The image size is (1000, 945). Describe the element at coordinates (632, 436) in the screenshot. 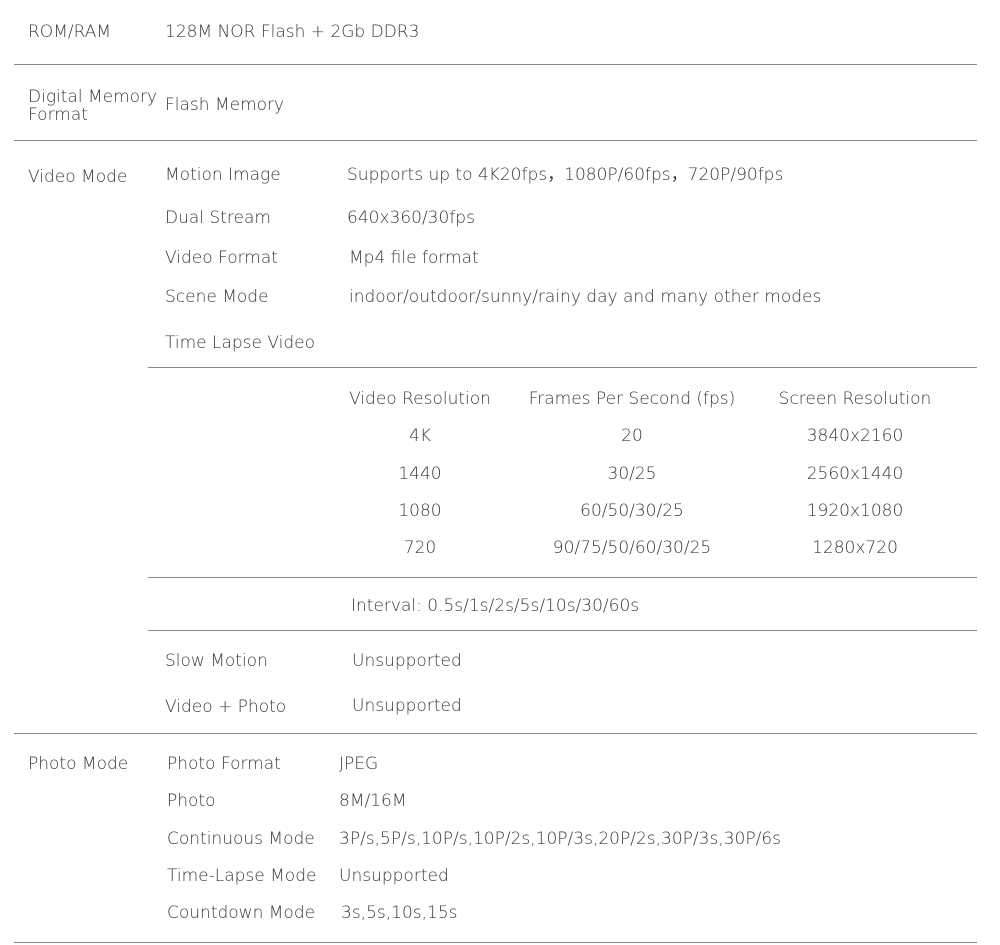

I see `table-cell: 20` at that location.